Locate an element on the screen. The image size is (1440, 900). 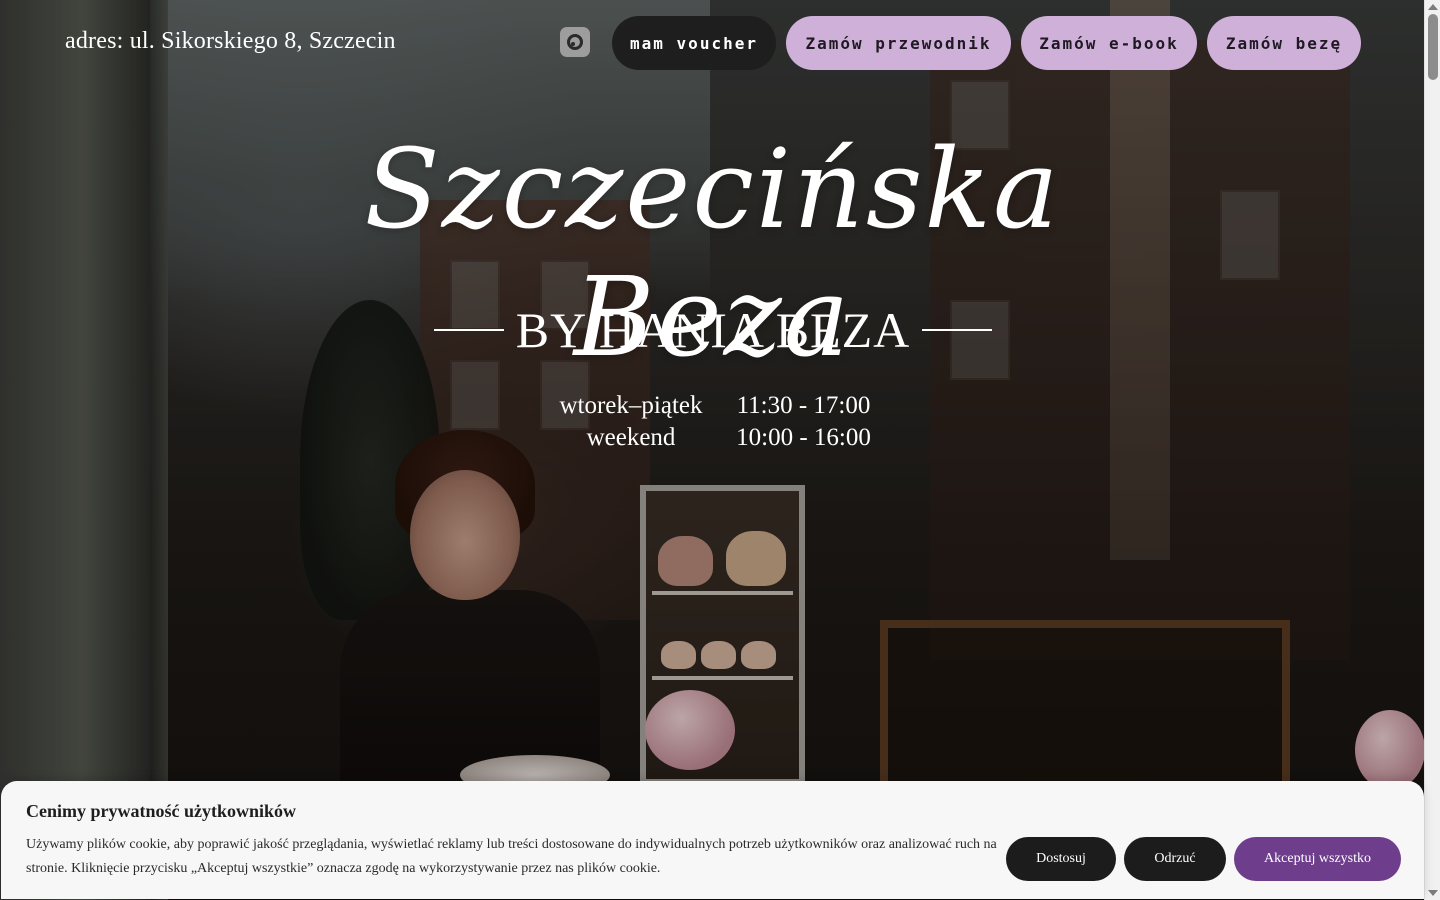
scroll-thumb is located at coordinates (1433, 47).